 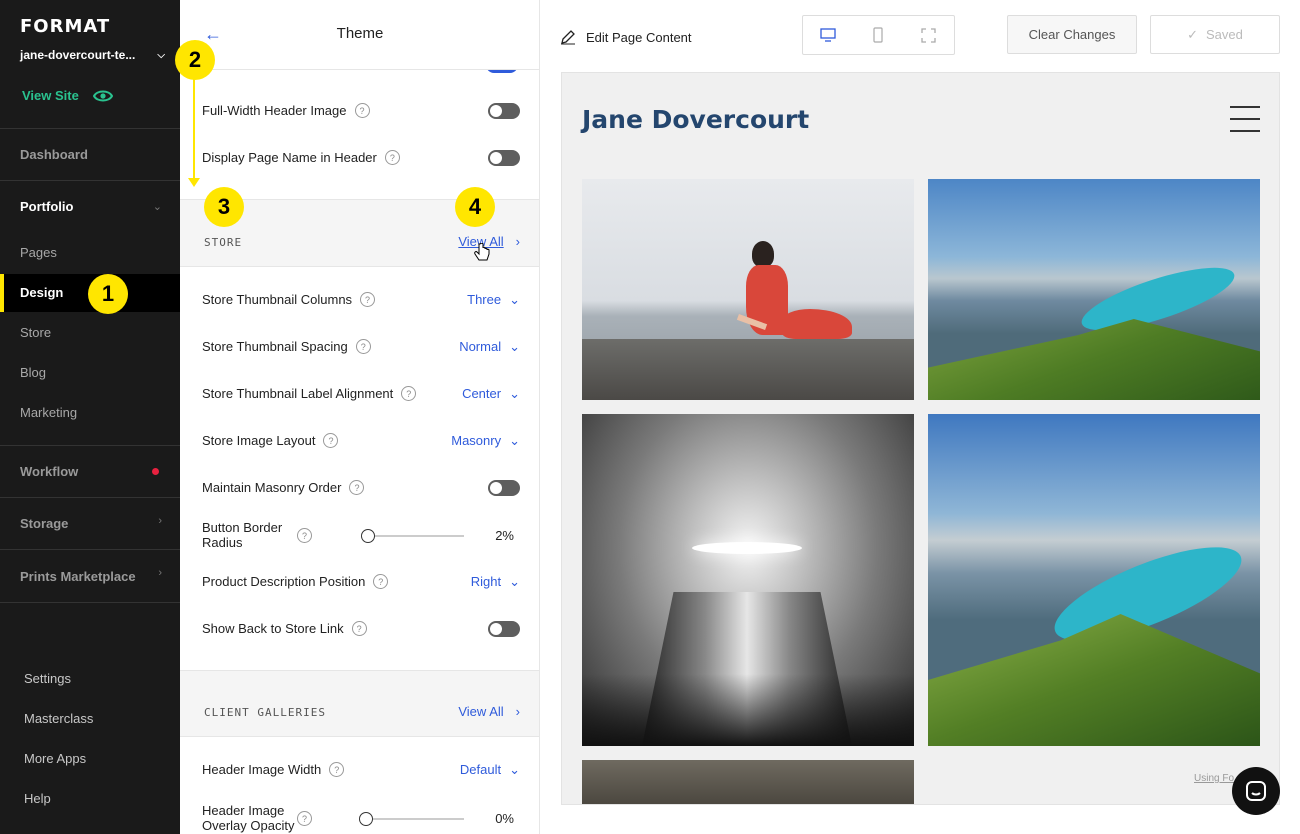 What do you see at coordinates (748, 289) in the screenshot?
I see `gallery-image-woman-red-dress` at bounding box center [748, 289].